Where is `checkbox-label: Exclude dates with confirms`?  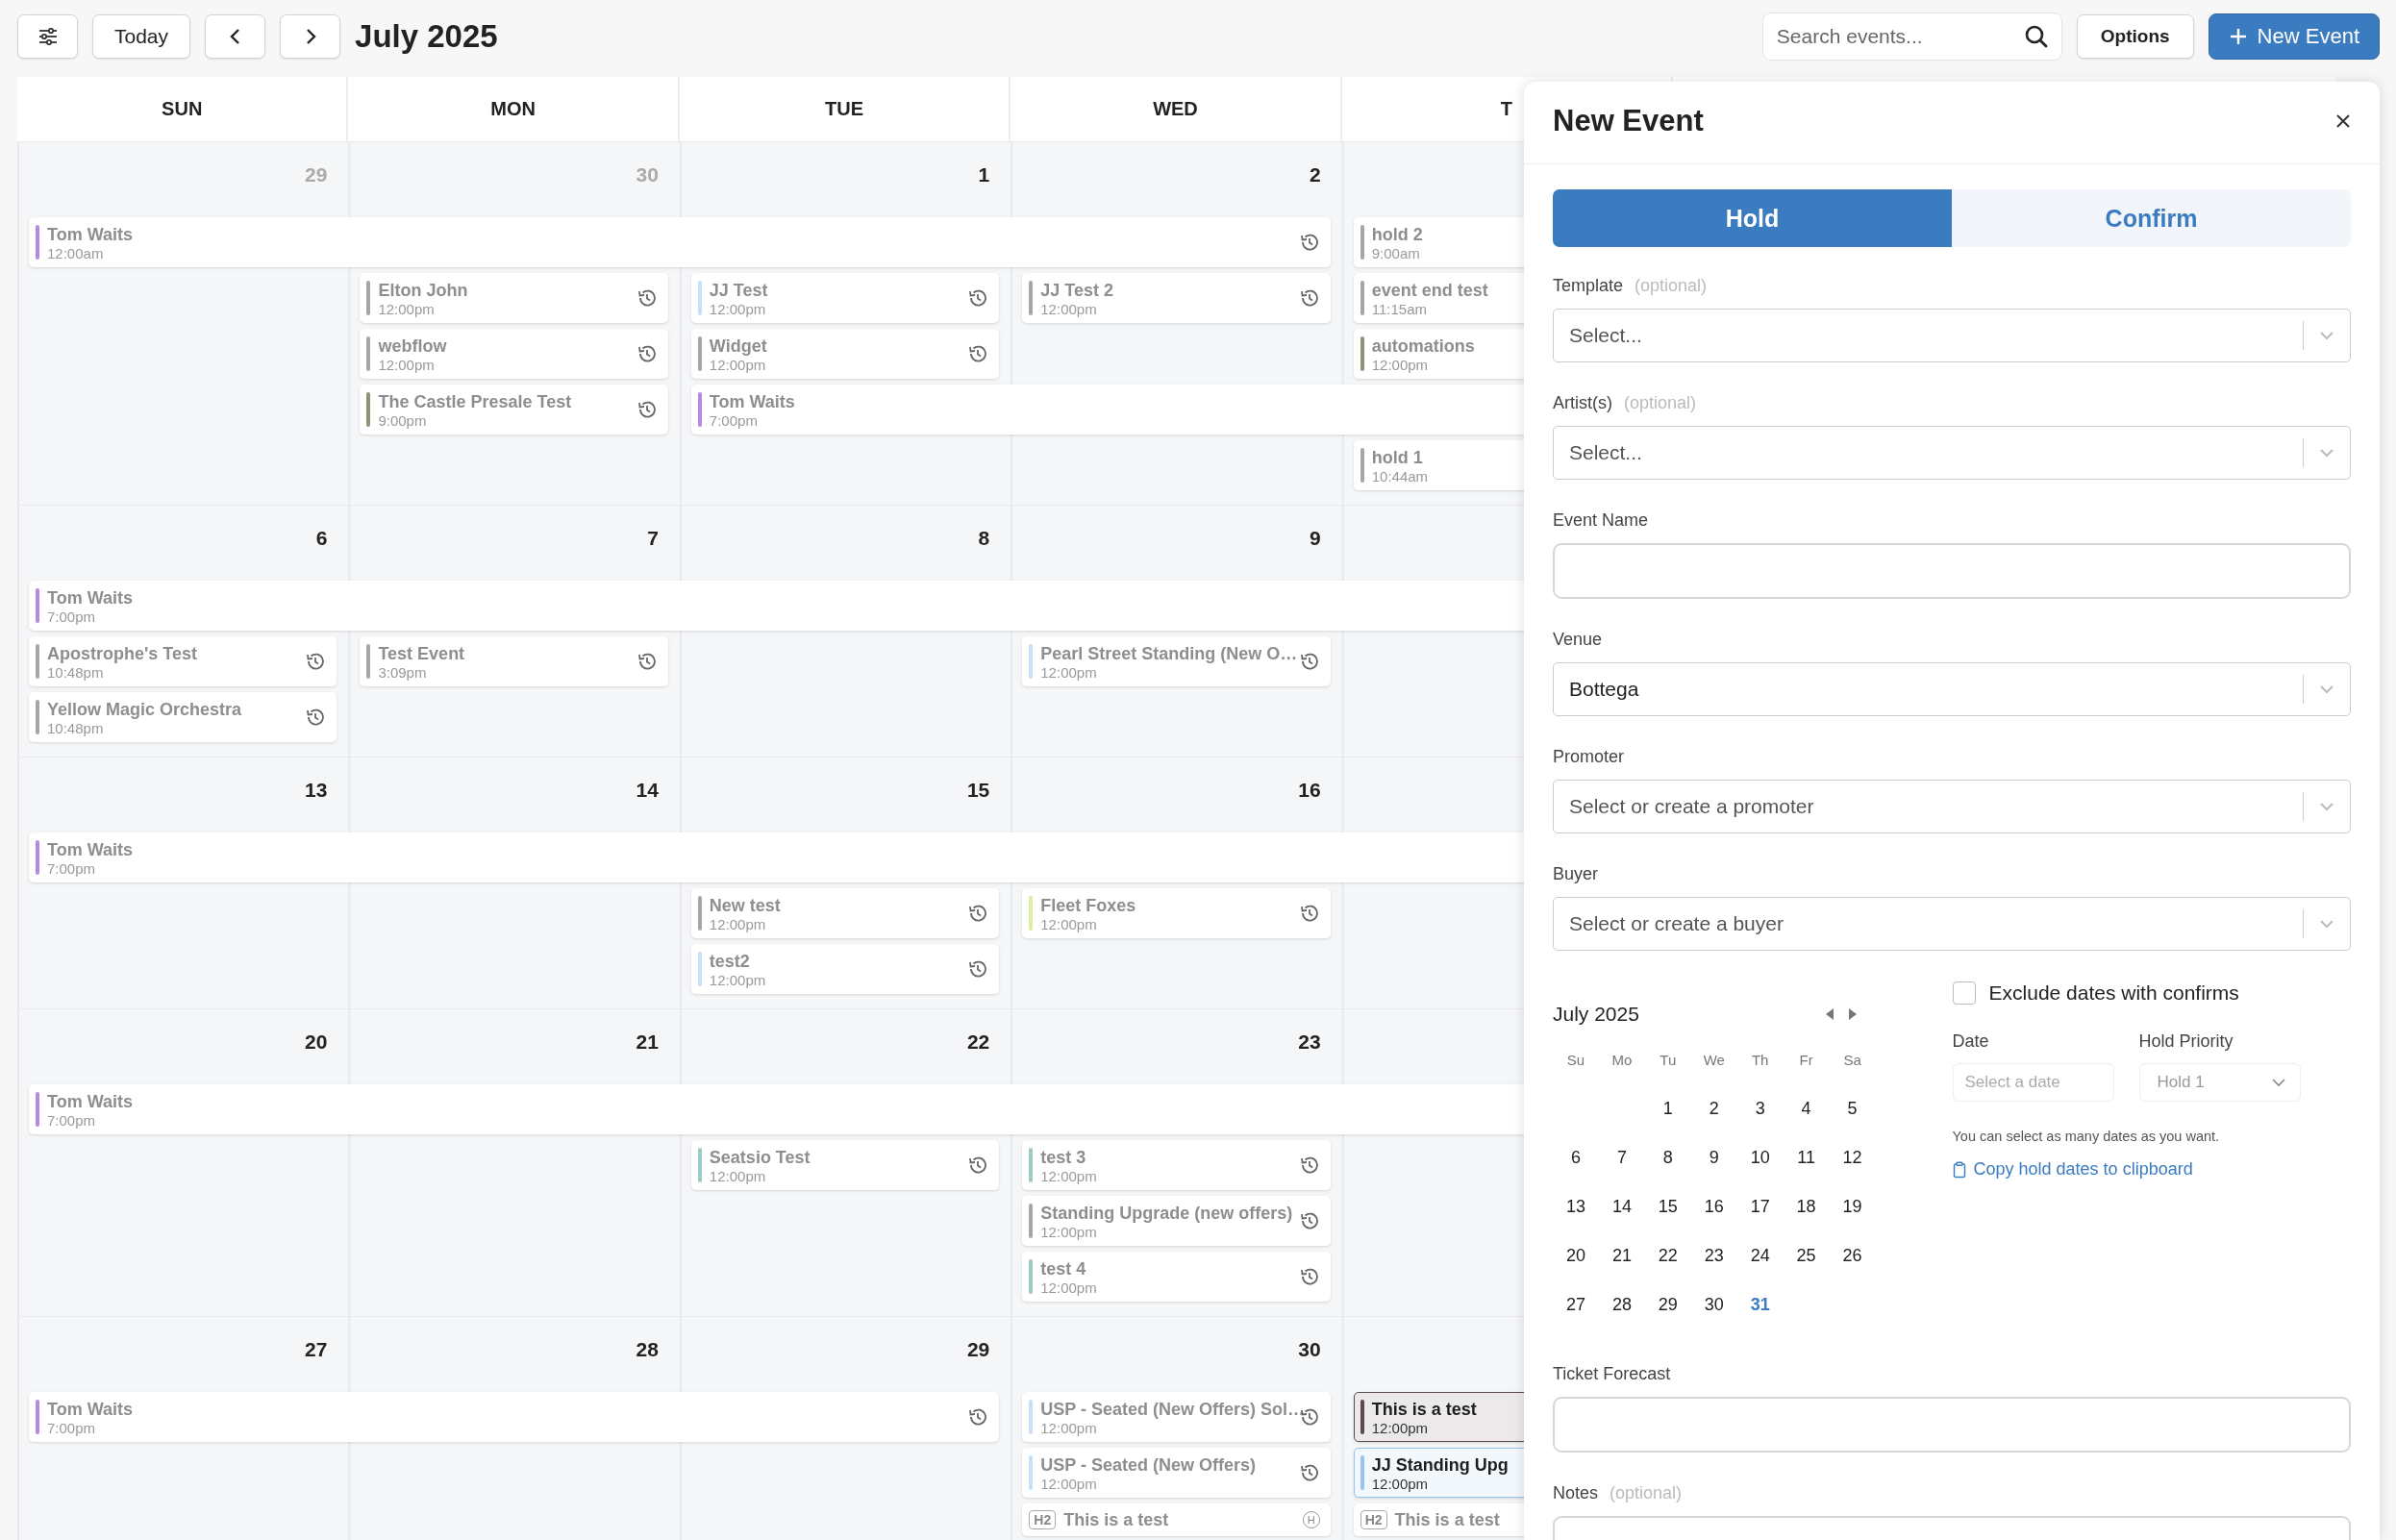 checkbox-label: Exclude dates with confirms is located at coordinates (2113, 993).